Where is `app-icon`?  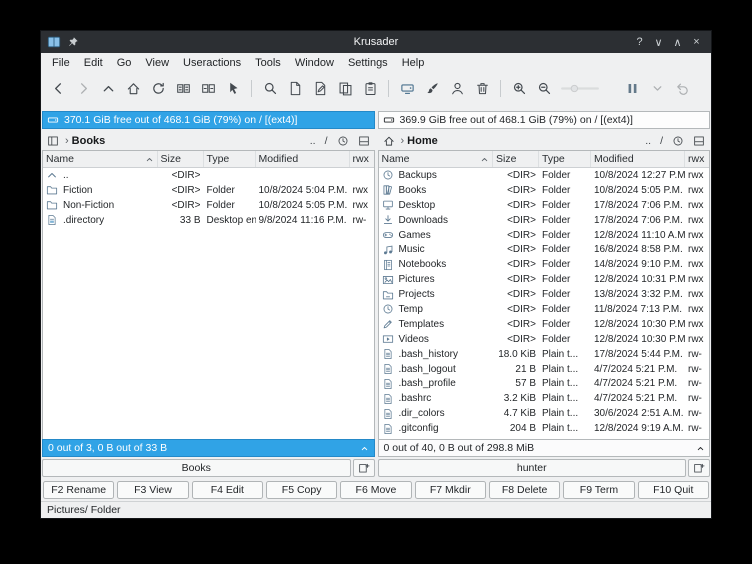
app-icon is located at coordinates (54, 42).